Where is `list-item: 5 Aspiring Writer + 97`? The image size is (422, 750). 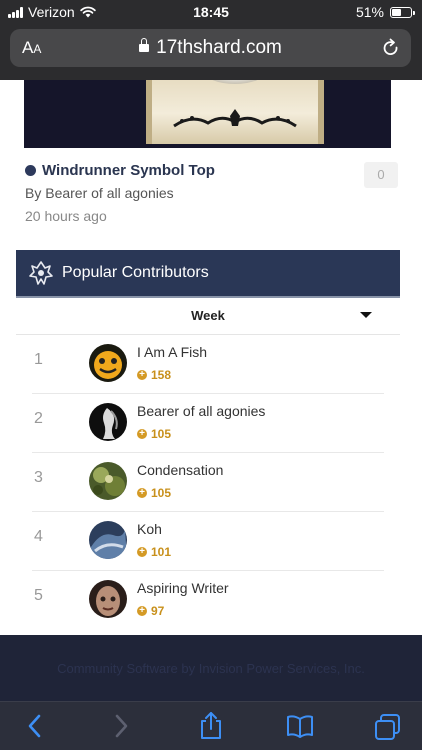 list-item: 5 Aspiring Writer + 97 is located at coordinates (208, 600).